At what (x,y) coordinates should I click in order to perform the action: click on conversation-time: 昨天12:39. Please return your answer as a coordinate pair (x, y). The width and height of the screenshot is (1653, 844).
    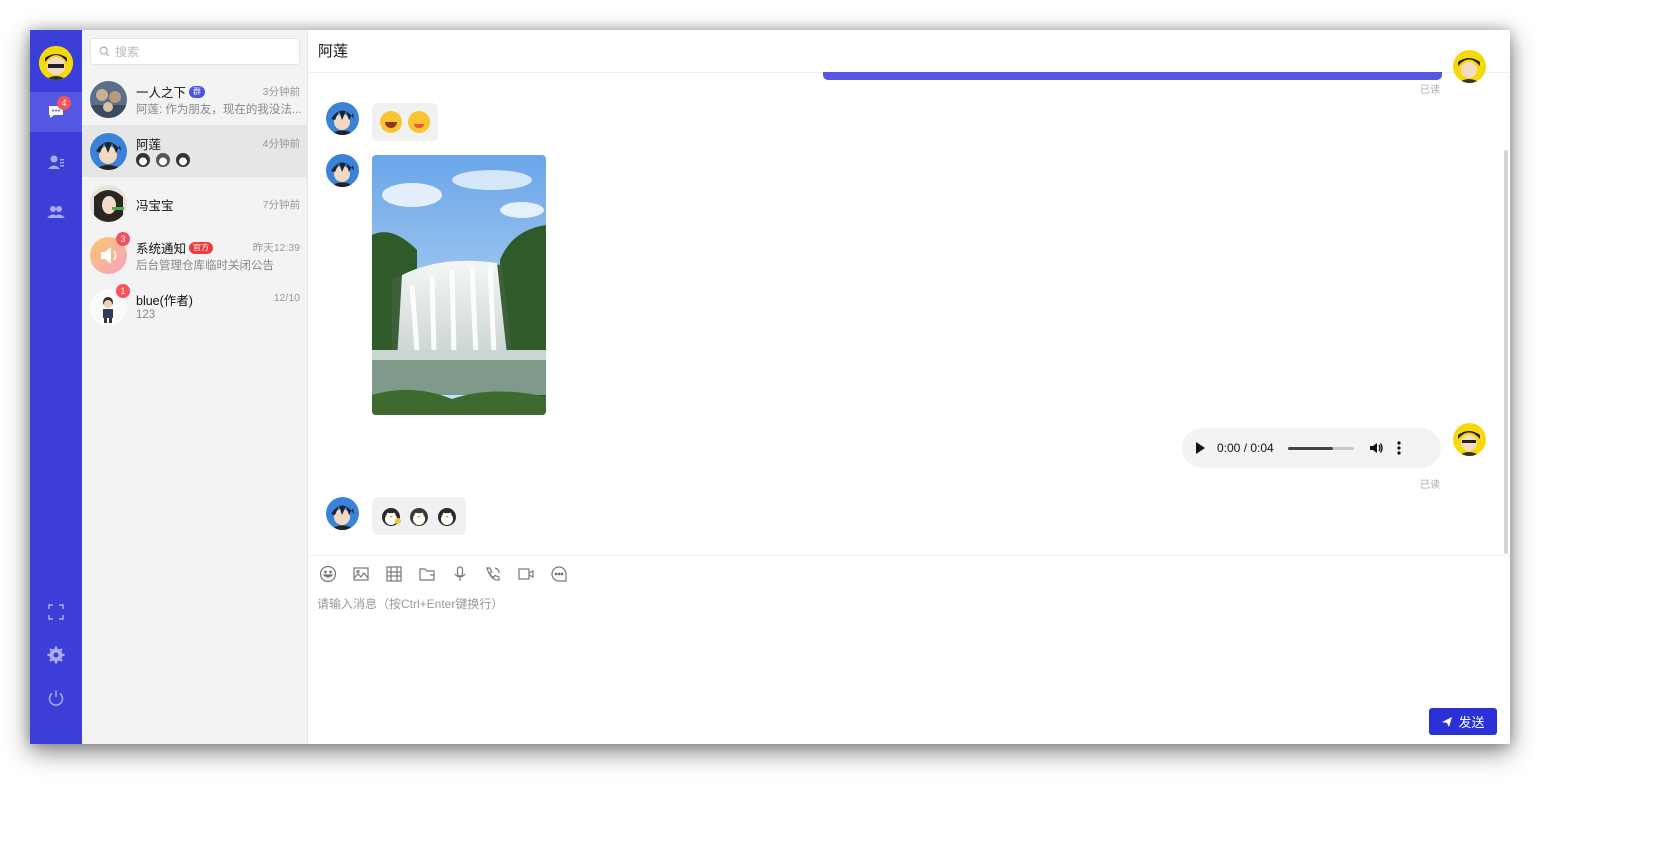
    Looking at the image, I should click on (276, 248).